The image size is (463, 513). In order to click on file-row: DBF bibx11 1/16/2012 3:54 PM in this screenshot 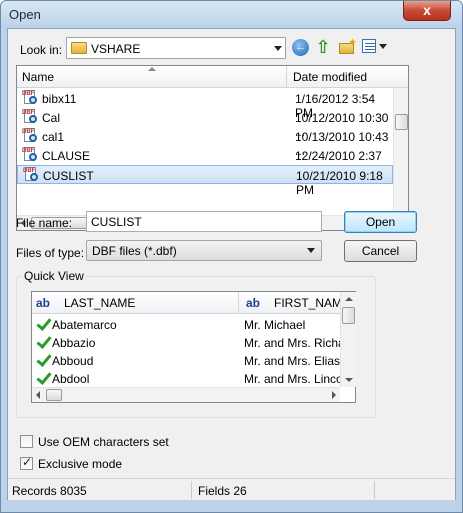, I will do `click(205, 104)`.